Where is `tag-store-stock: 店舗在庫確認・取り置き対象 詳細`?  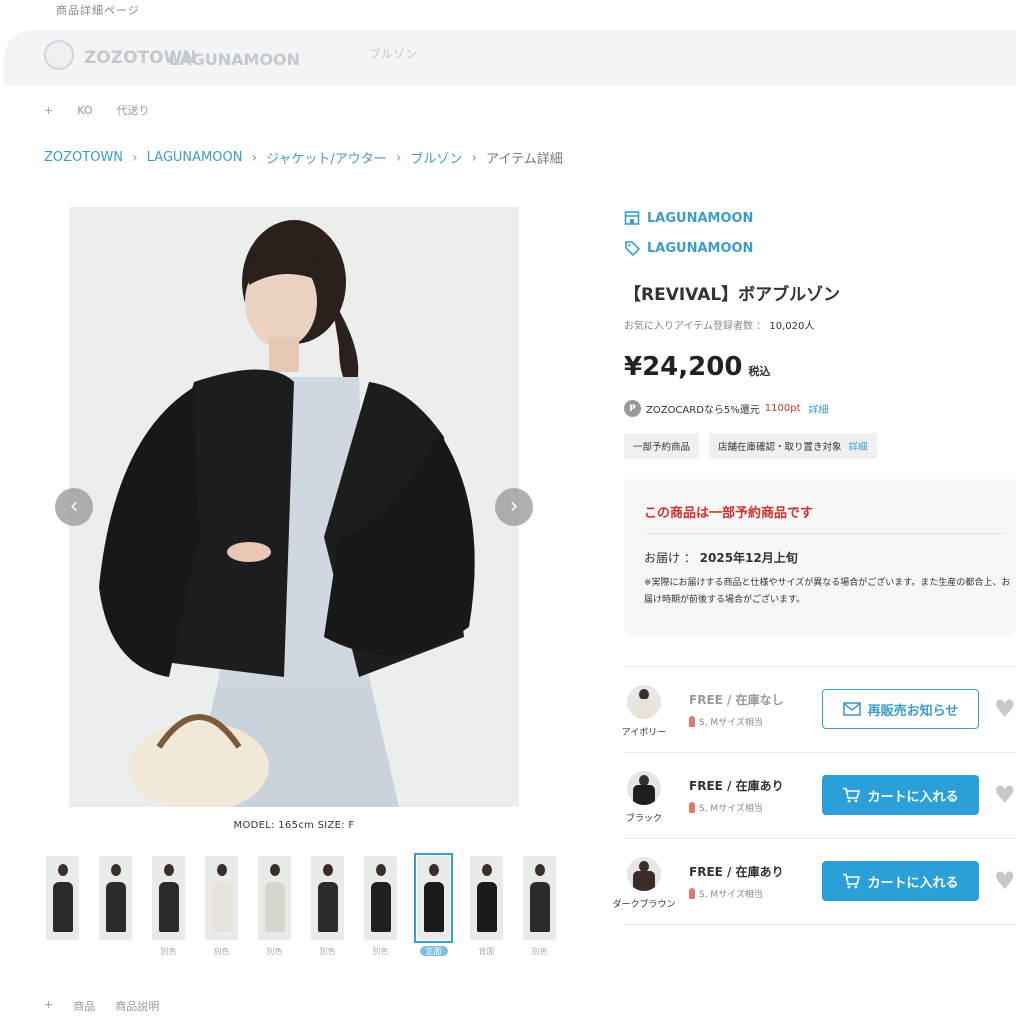 tag-store-stock: 店舗在庫確認・取り置き対象 詳細 is located at coordinates (793, 446).